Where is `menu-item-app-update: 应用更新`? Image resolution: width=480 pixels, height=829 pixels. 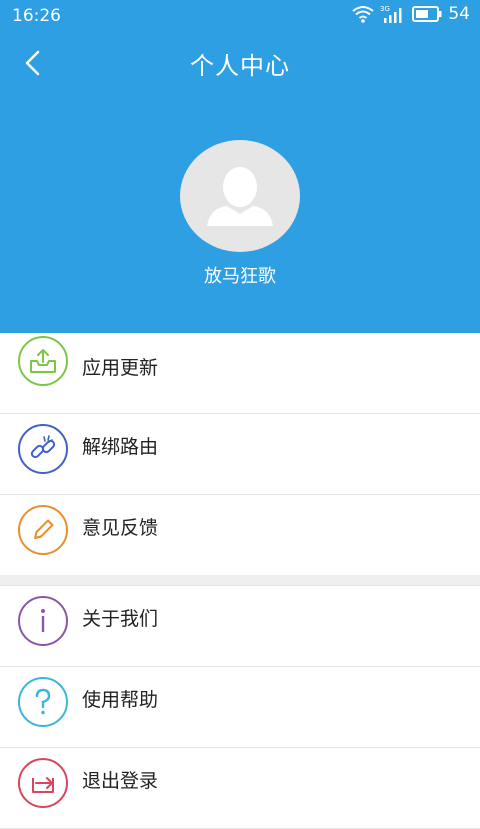
menu-item-app-update: 应用更新 is located at coordinates (240, 373).